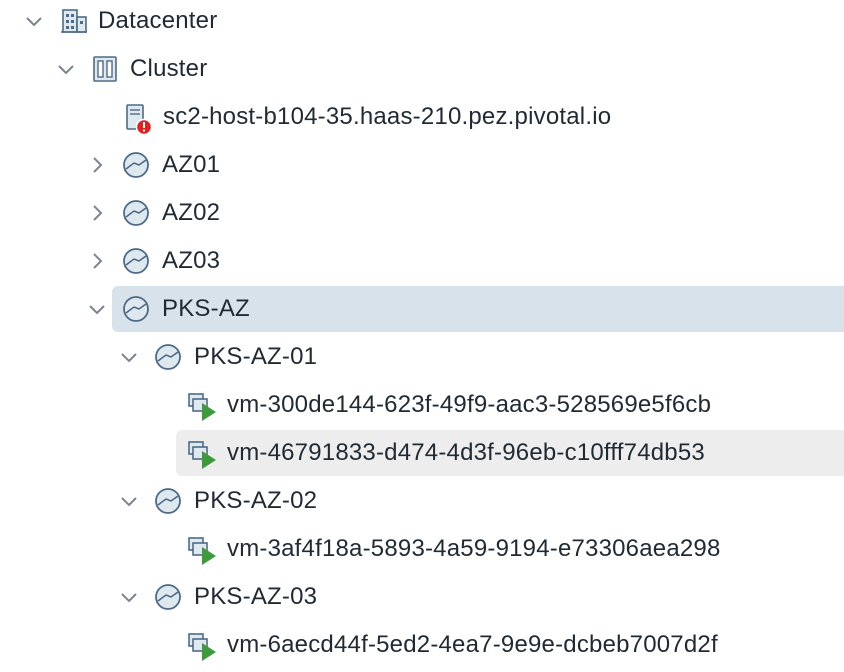 This screenshot has height=672, width=844. Describe the element at coordinates (158, 20) in the screenshot. I see `datacenter-label: Datacenter` at that location.